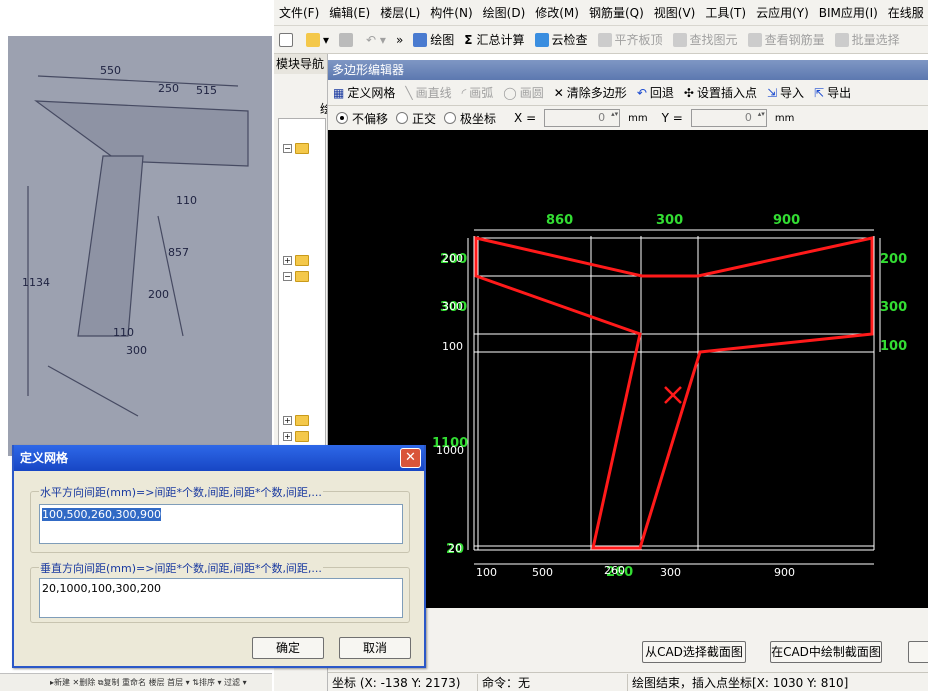 This screenshot has height=691, width=928. Describe the element at coordinates (905, 12) in the screenshot. I see `menu-online: 在线服` at that location.